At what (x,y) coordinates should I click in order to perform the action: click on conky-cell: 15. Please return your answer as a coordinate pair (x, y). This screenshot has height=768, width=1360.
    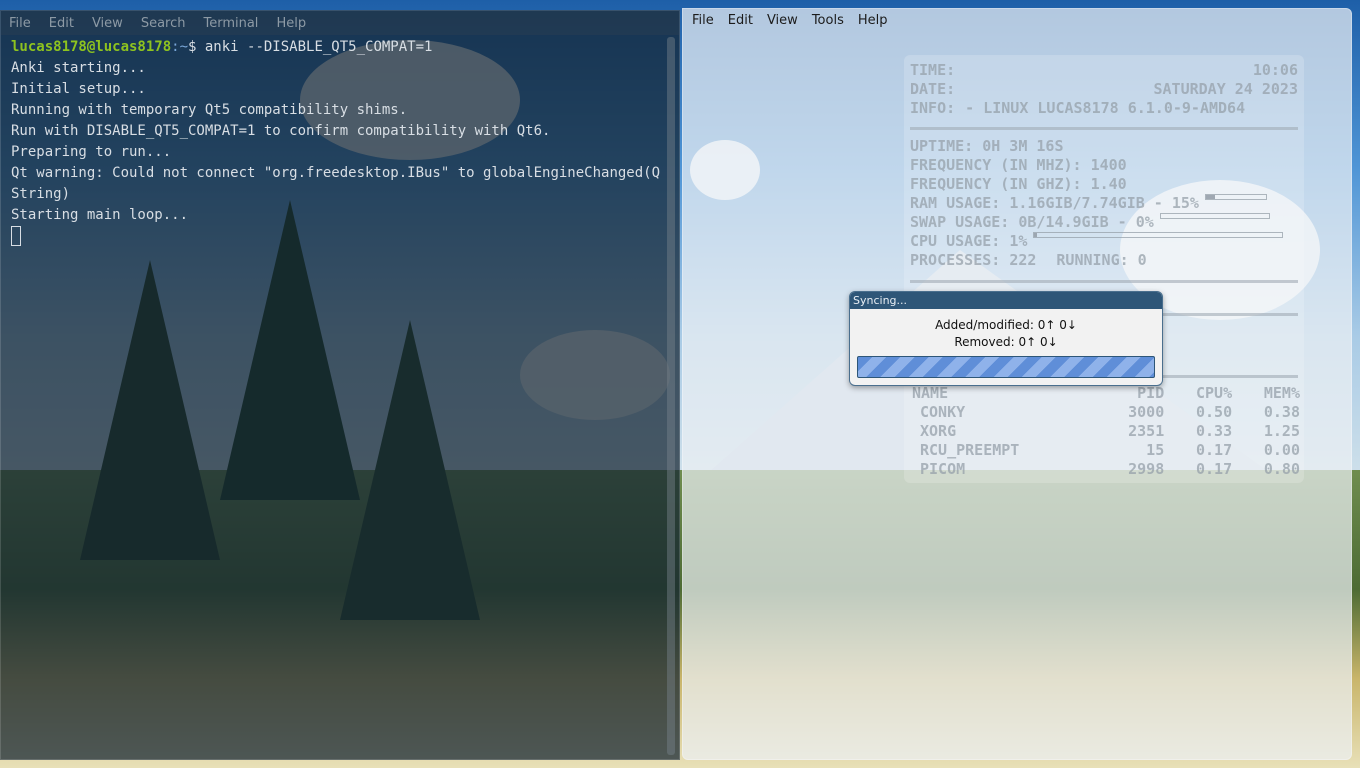
    Looking at the image, I should click on (1155, 449).